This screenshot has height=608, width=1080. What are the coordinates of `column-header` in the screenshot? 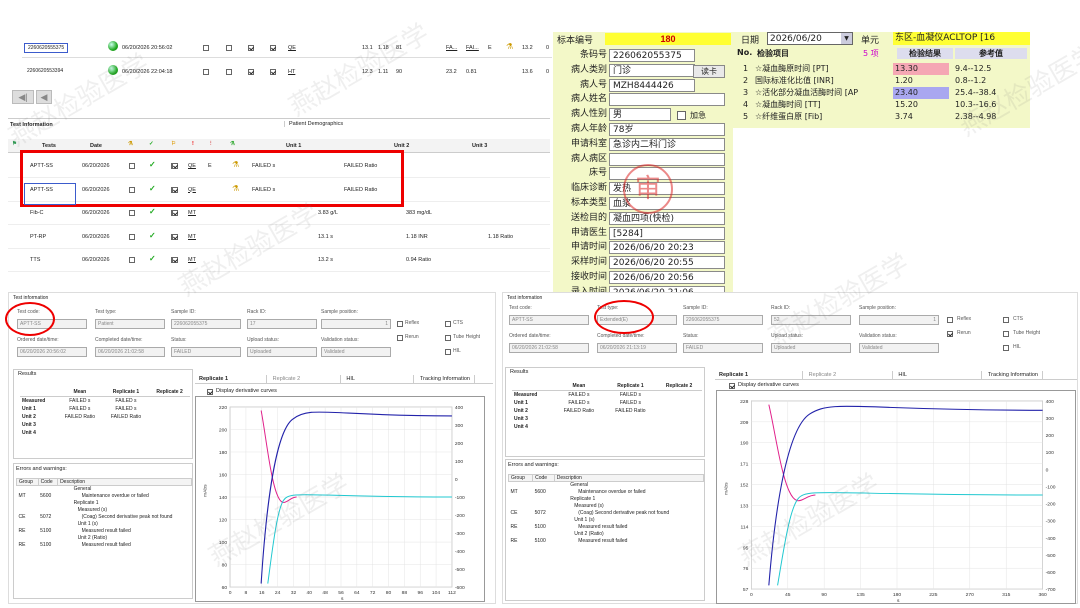 It's located at (38, 392).